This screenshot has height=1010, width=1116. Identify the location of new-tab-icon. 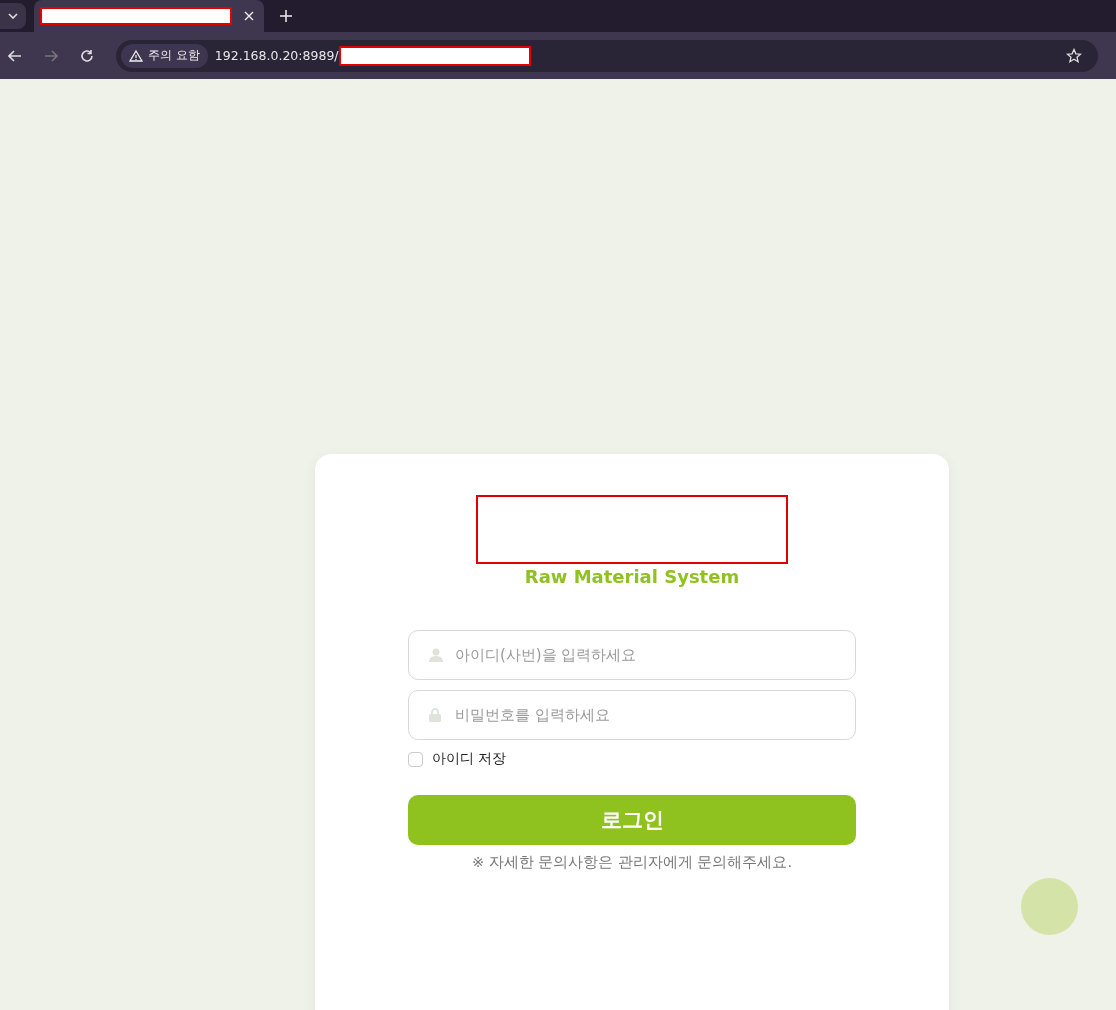
(286, 16).